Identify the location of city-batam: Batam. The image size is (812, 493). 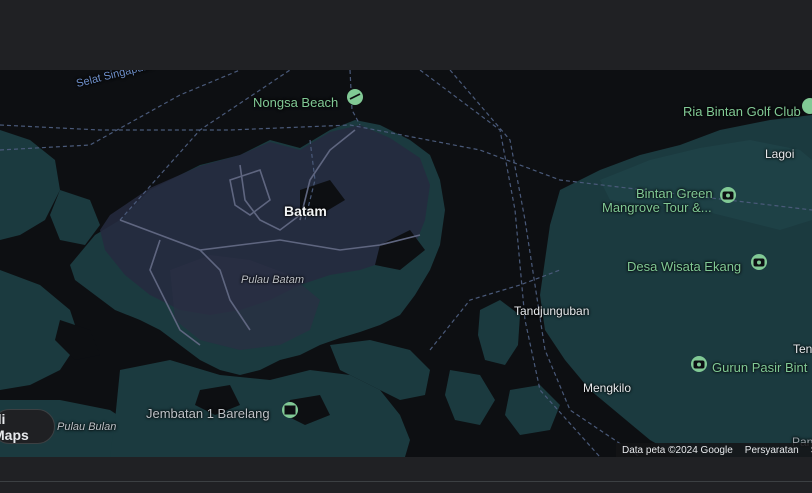
(305, 211).